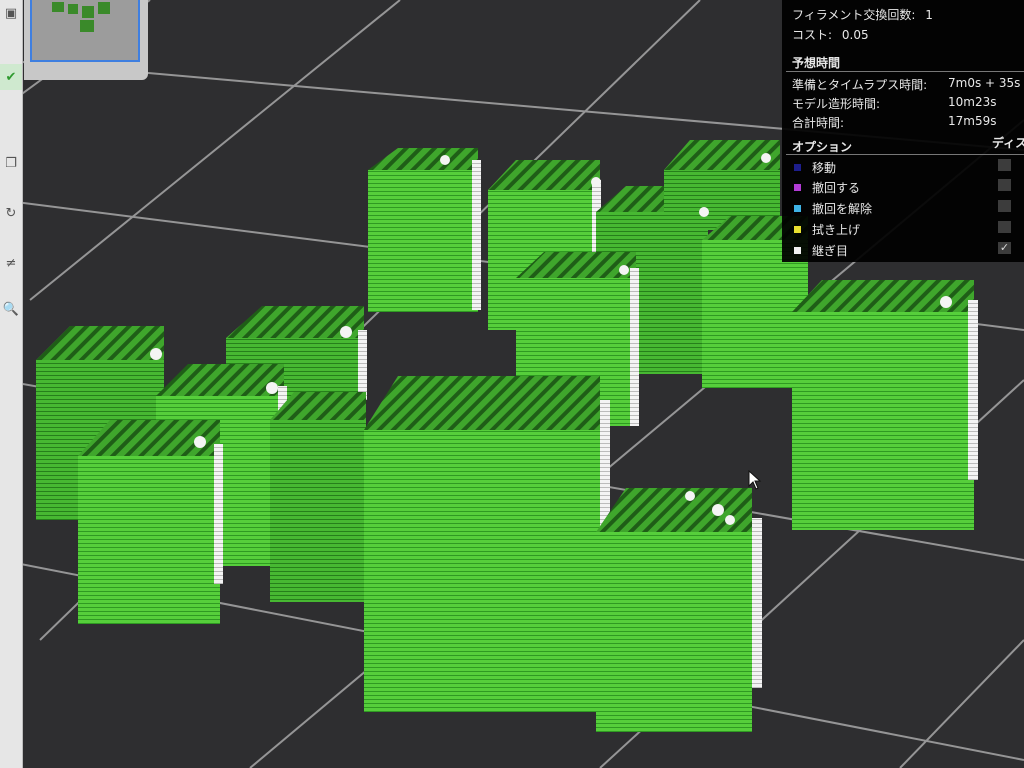 This screenshot has height=768, width=1024. I want to click on prep-timelapse-value: 7m0s + 35s, so click(984, 83).